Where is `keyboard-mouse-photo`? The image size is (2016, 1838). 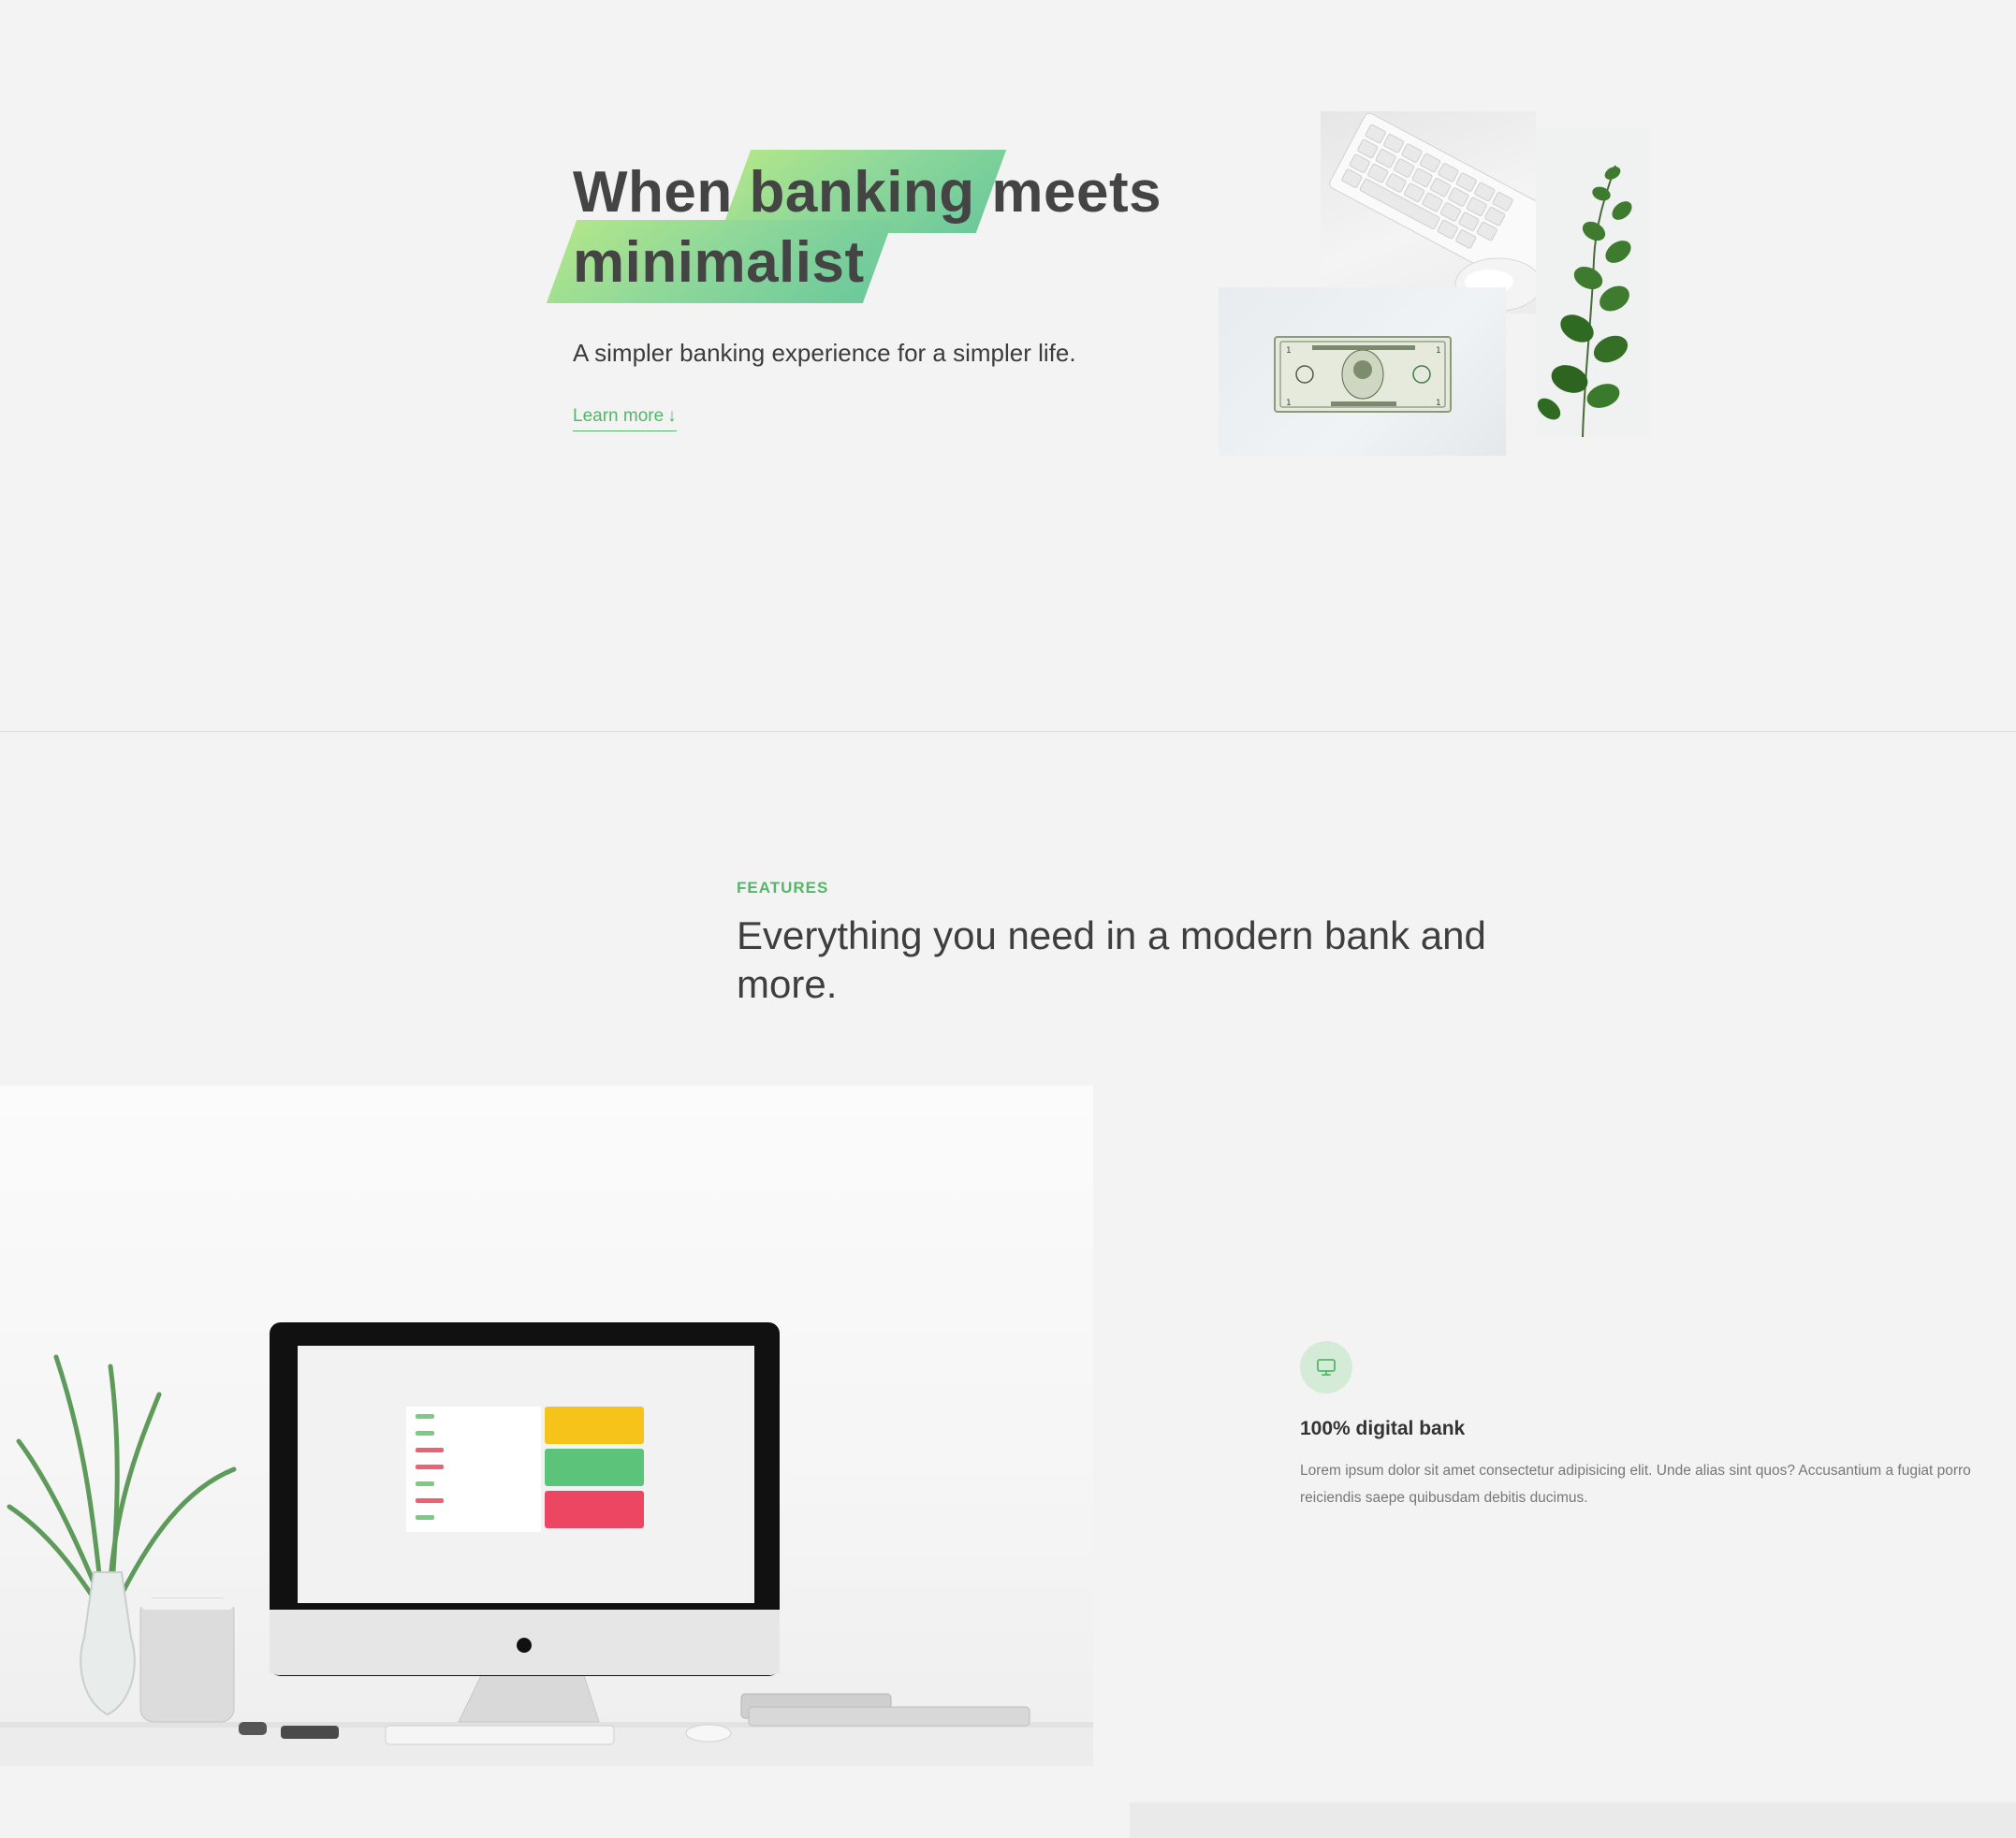
keyboard-mouse-photo is located at coordinates (1428, 212).